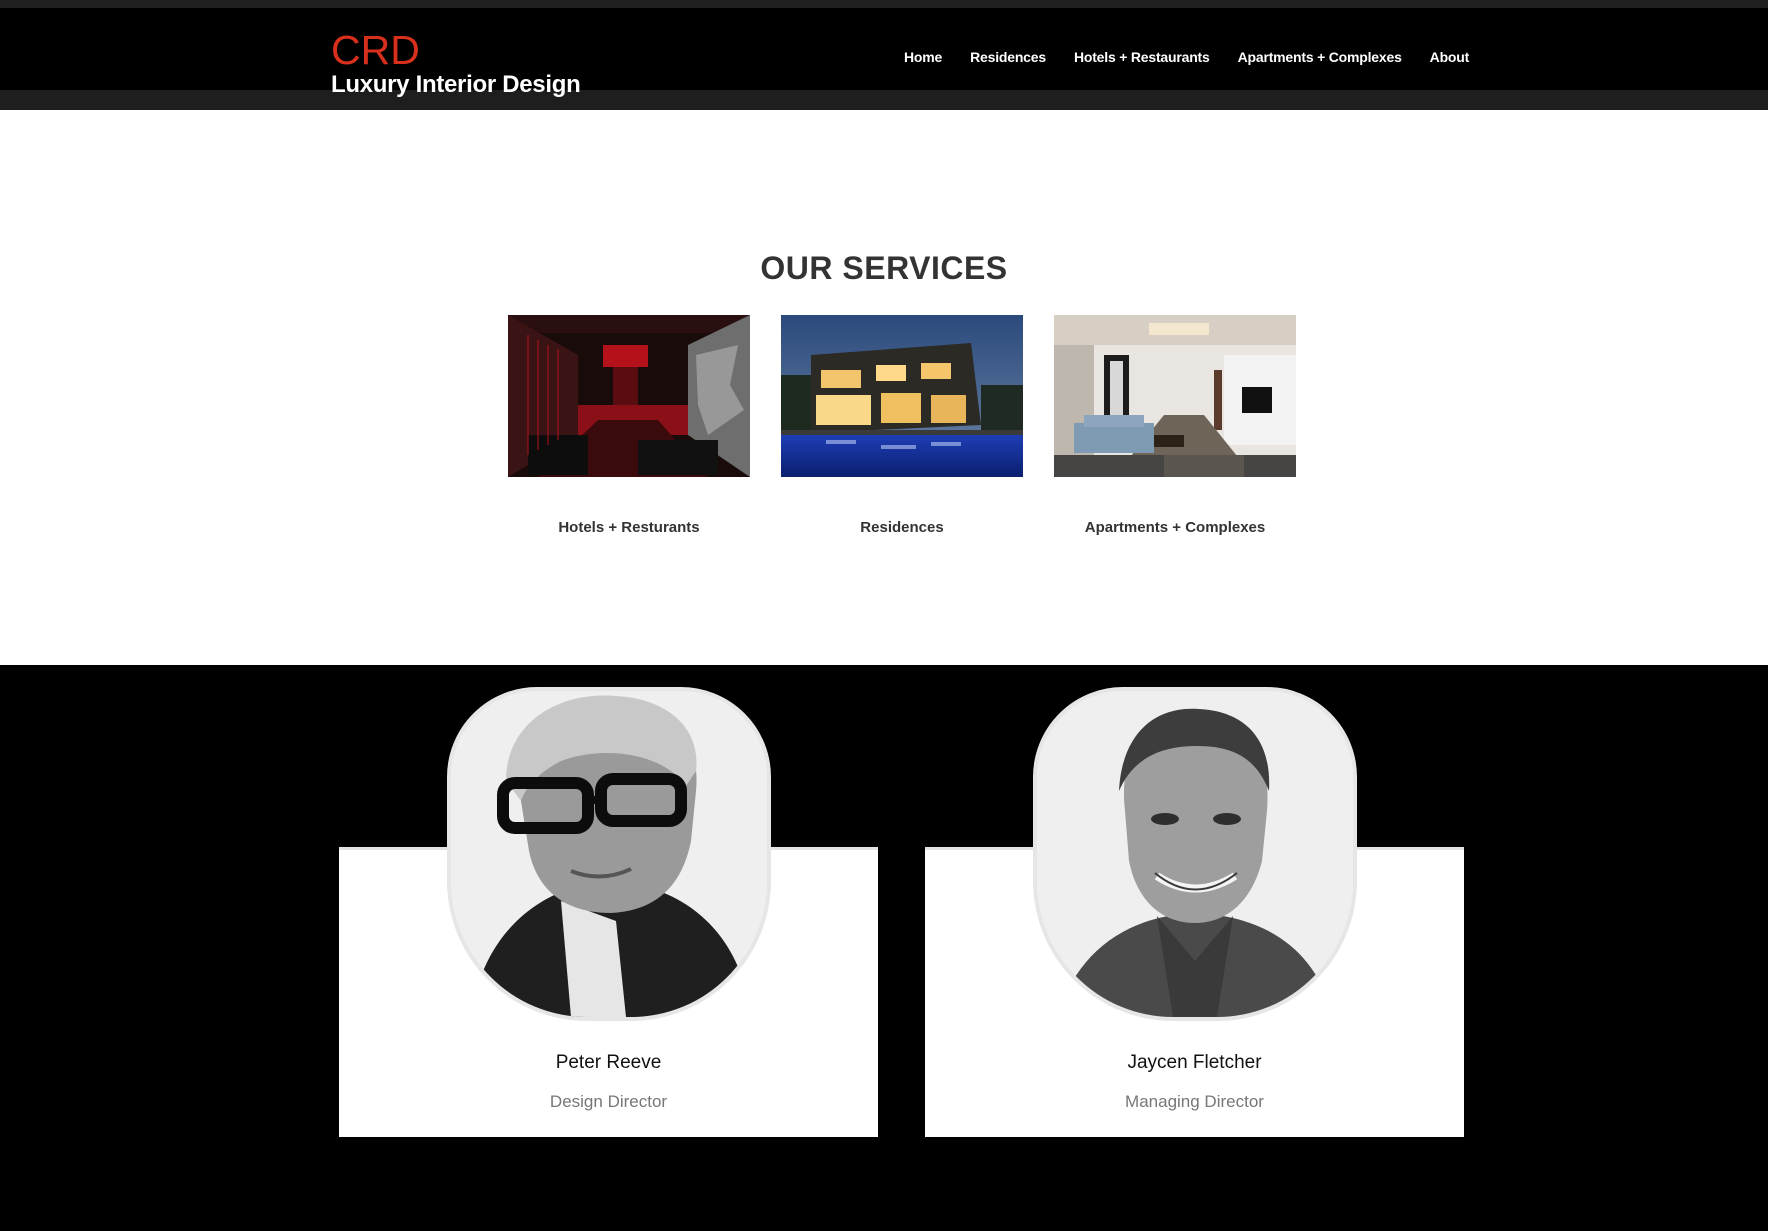  I want to click on service-card-residences: Residences, so click(902, 425).